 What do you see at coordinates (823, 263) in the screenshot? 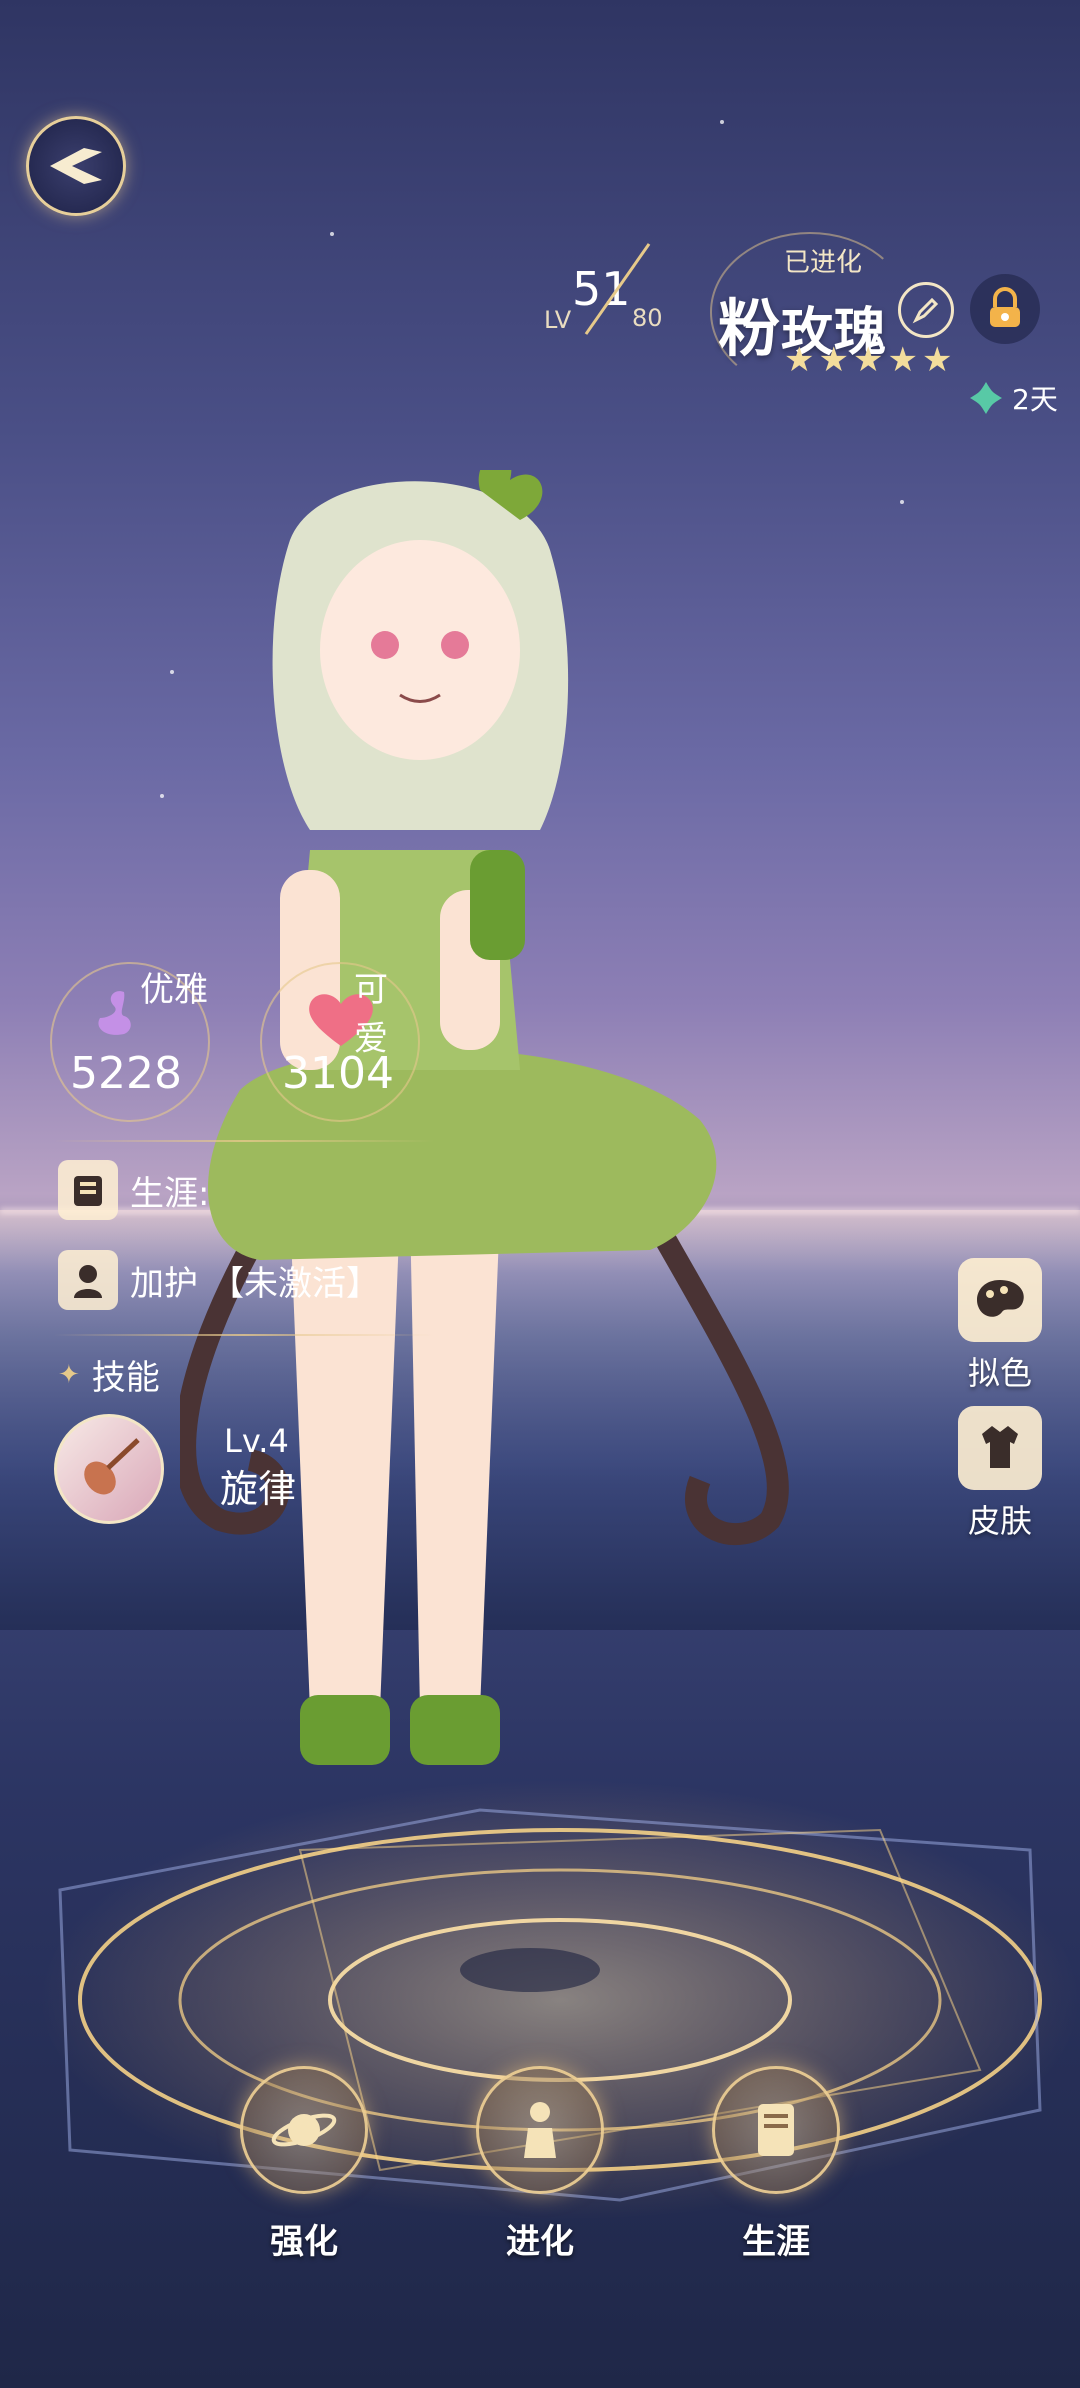
I see `evolution-status: 已进化` at bounding box center [823, 263].